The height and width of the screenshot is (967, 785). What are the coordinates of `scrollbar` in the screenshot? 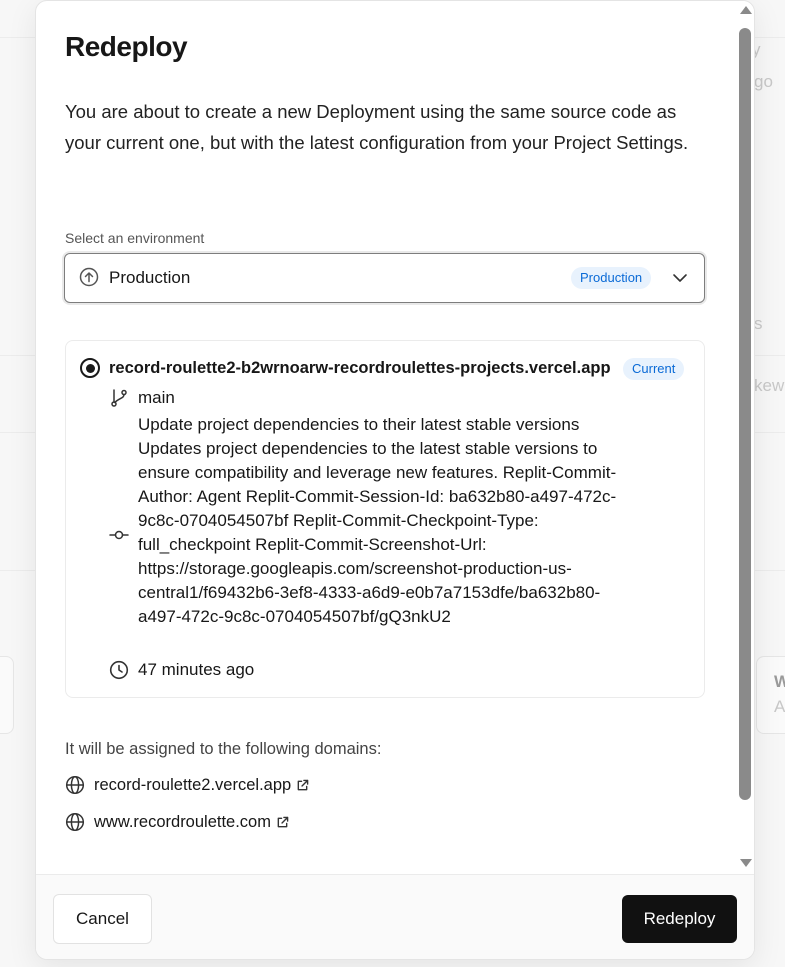 It's located at (745, 437).